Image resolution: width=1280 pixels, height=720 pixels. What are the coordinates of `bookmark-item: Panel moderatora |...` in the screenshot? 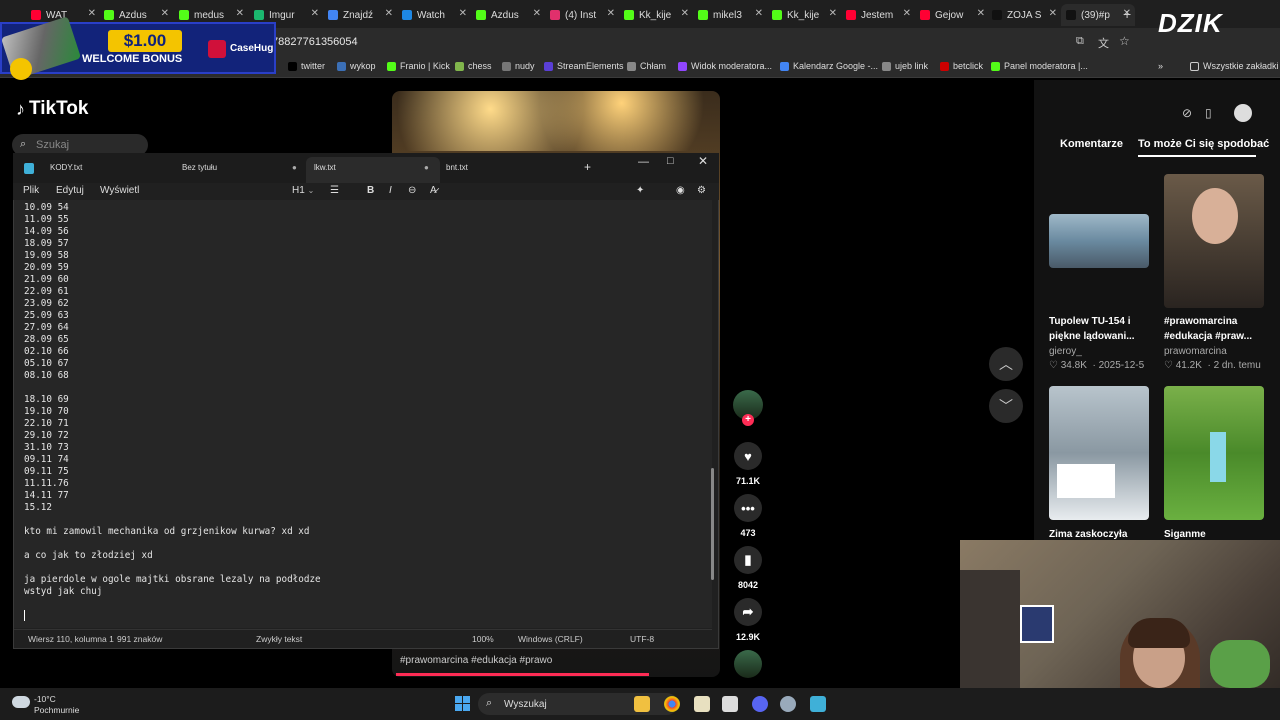 It's located at (1039, 66).